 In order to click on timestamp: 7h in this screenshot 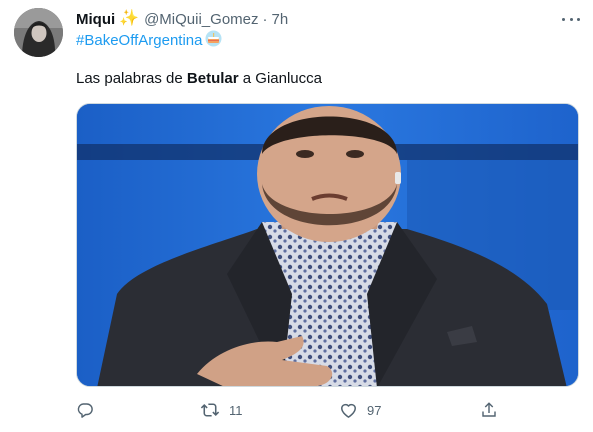, I will do `click(280, 19)`.